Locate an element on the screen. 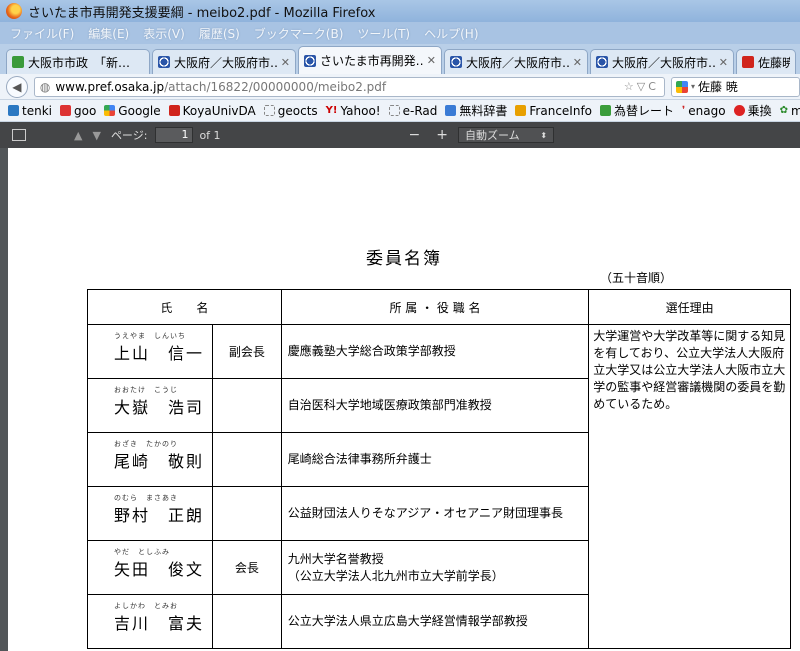 The height and width of the screenshot is (651, 800). pdf-toolbar: ▲ ▼ ページ: 1 of 1 − + 自動ズーム ⬍ is located at coordinates (400, 135).